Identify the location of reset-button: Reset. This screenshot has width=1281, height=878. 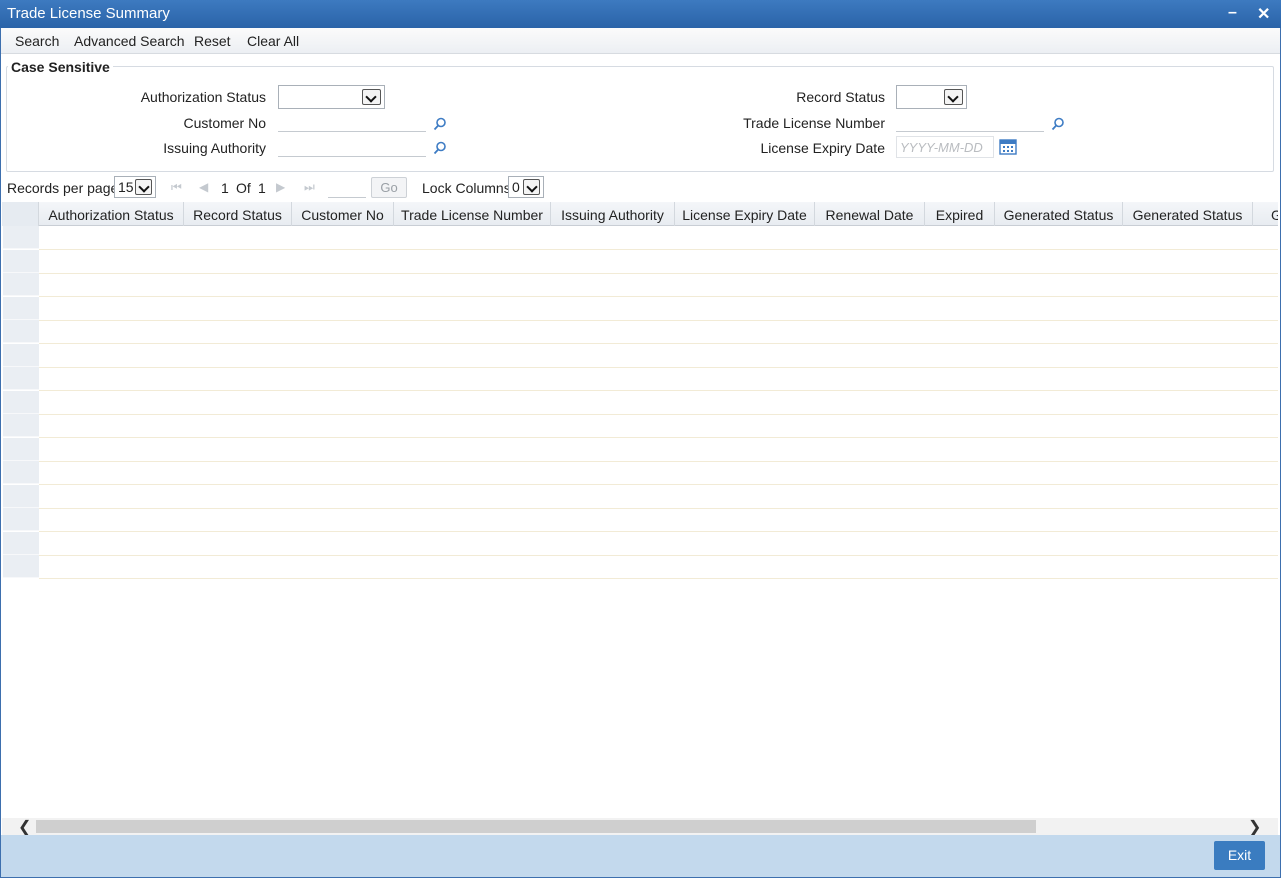
(212, 41).